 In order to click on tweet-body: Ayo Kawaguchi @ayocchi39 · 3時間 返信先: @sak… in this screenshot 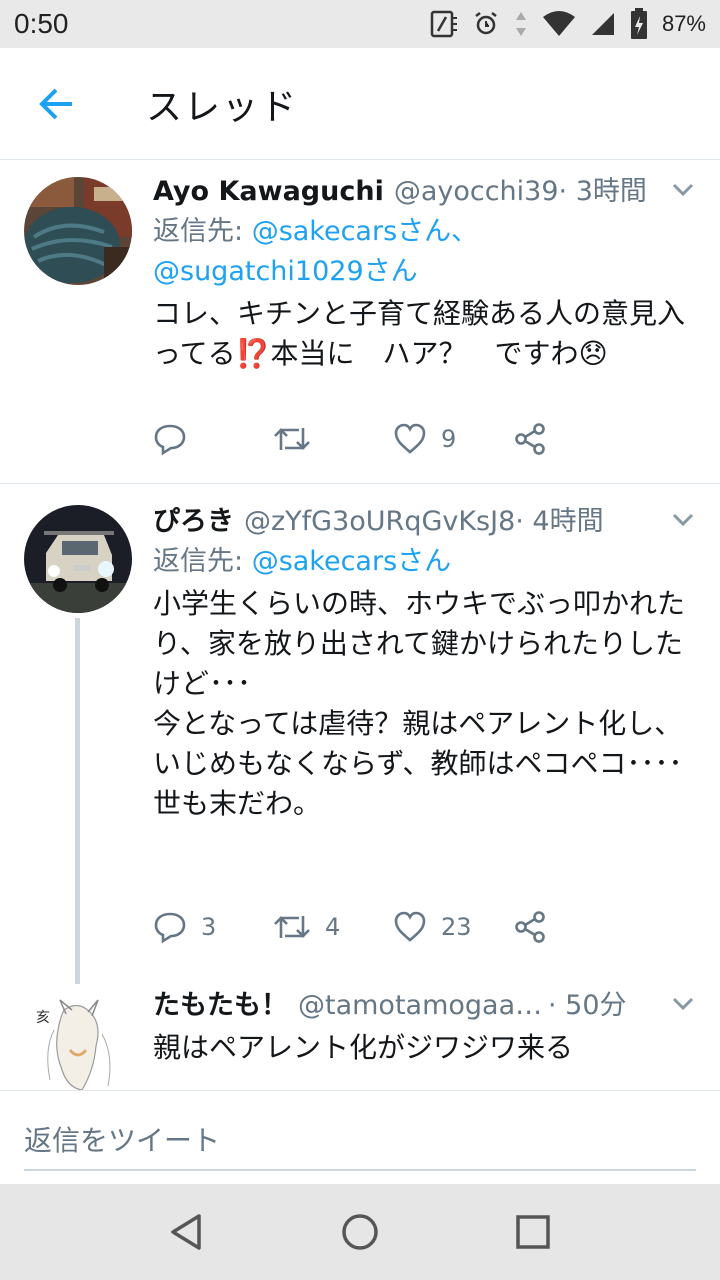, I will do `click(424, 273)`.